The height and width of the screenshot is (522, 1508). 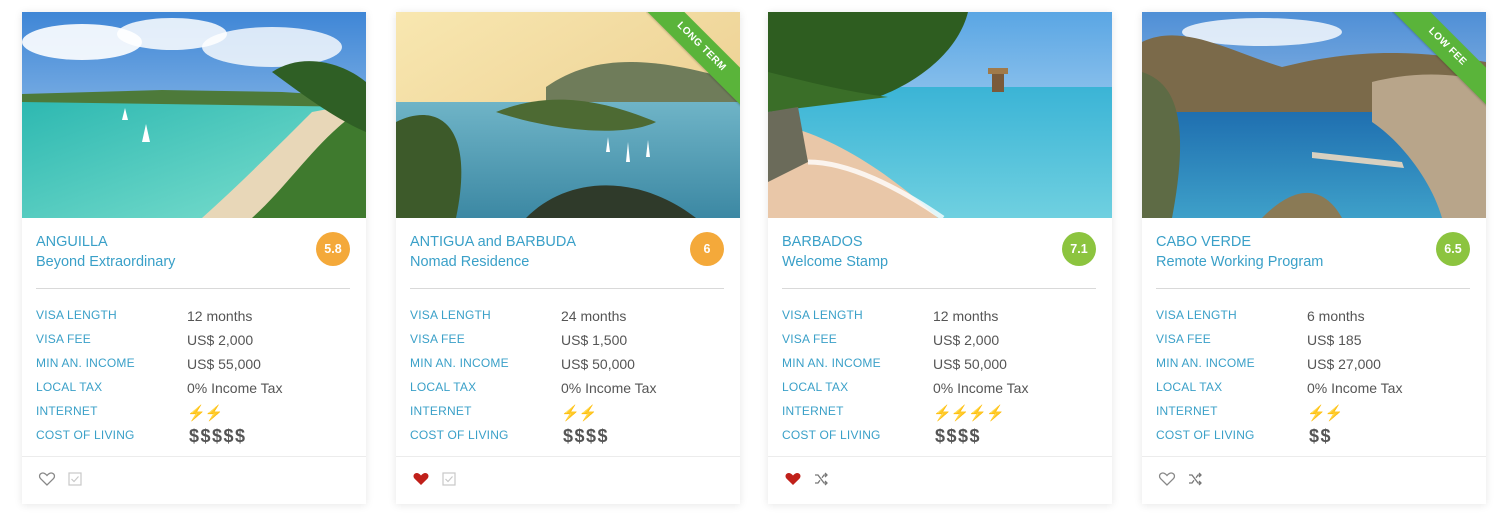 What do you see at coordinates (594, 316) in the screenshot?
I see `visa-length-value: 24 months` at bounding box center [594, 316].